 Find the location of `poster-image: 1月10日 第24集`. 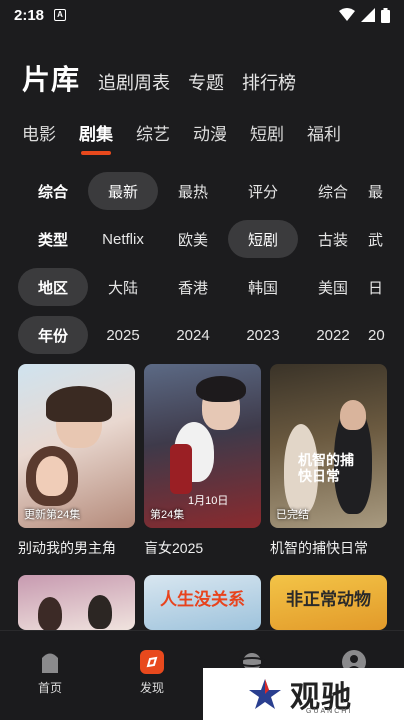

poster-image: 1月10日 第24集 is located at coordinates (202, 446).